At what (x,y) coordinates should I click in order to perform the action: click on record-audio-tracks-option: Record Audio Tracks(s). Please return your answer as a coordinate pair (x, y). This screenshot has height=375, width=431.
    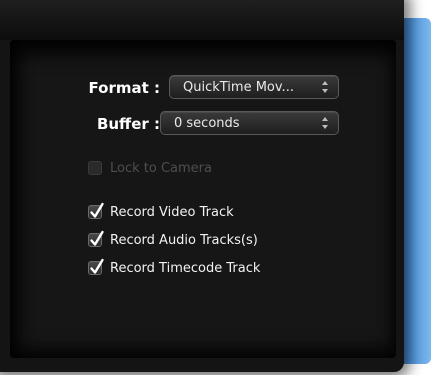
    Looking at the image, I should click on (173, 239).